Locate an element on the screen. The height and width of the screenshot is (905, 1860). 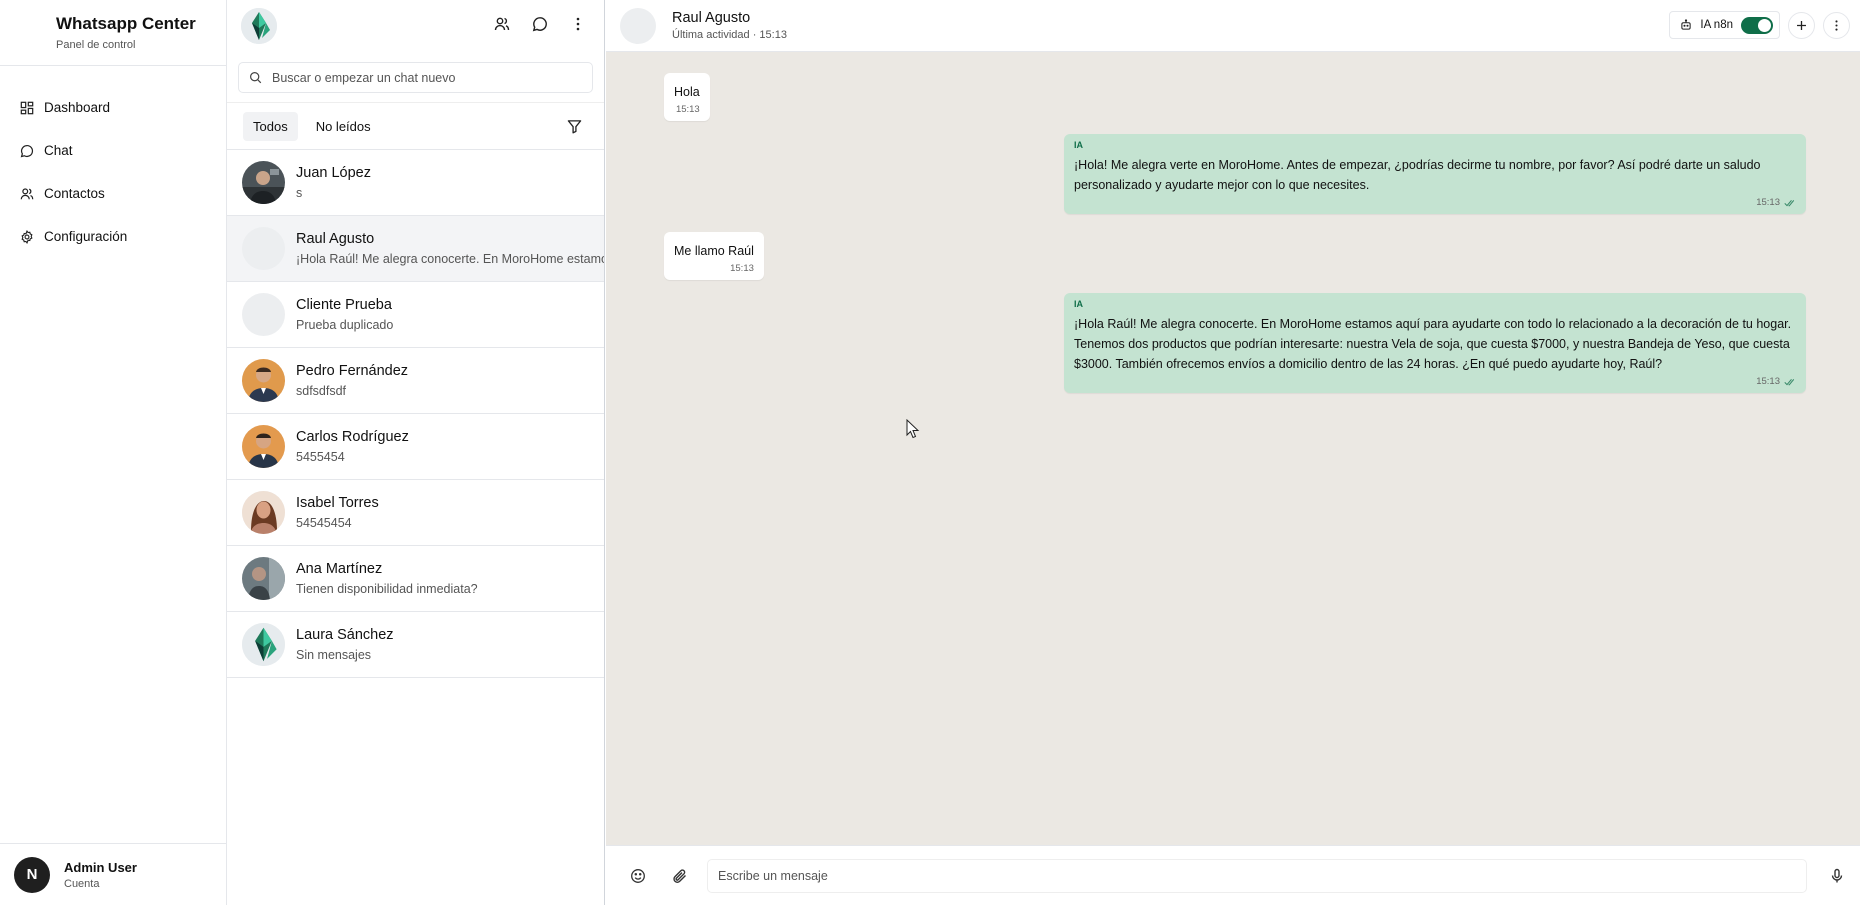
chat-name: Juan López is located at coordinates (333, 173).